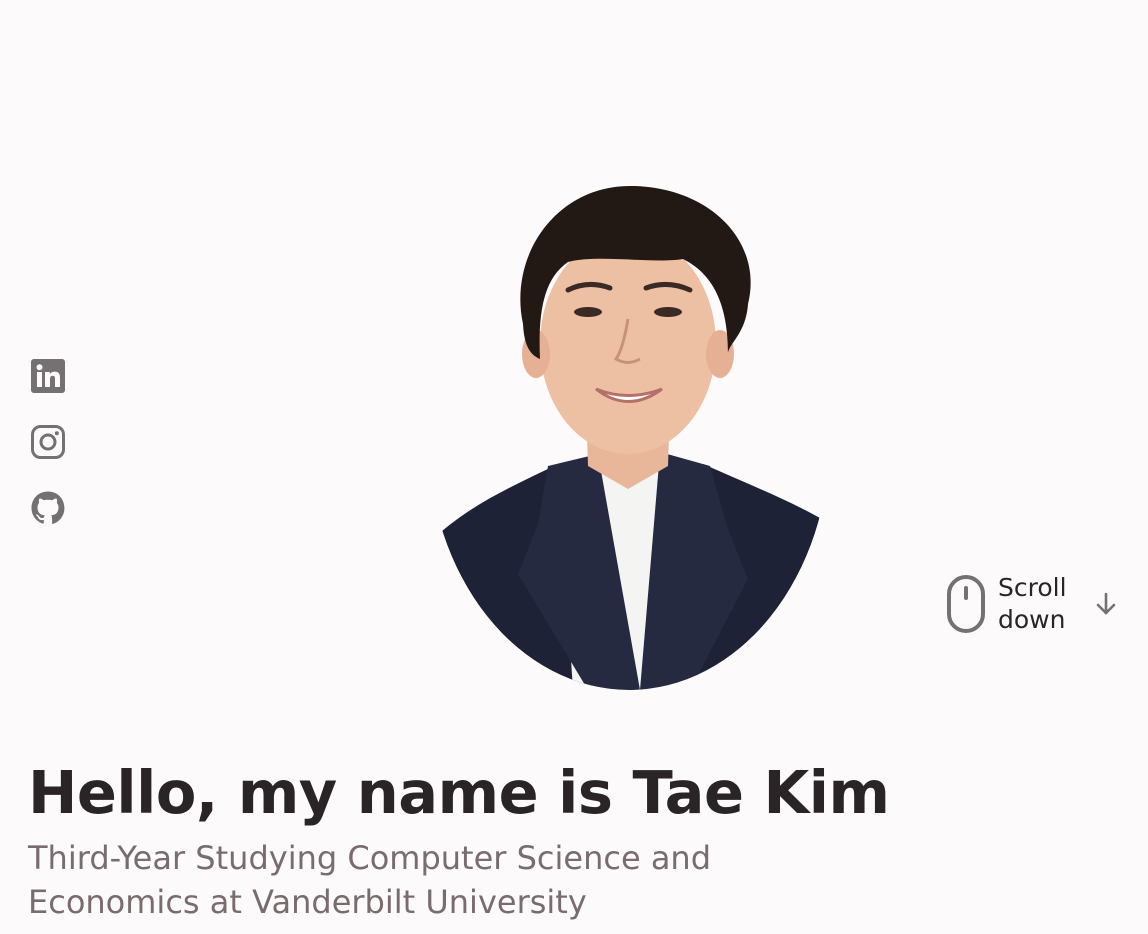 Image resolution: width=1148 pixels, height=934 pixels. I want to click on linkedin-link, so click(48, 376).